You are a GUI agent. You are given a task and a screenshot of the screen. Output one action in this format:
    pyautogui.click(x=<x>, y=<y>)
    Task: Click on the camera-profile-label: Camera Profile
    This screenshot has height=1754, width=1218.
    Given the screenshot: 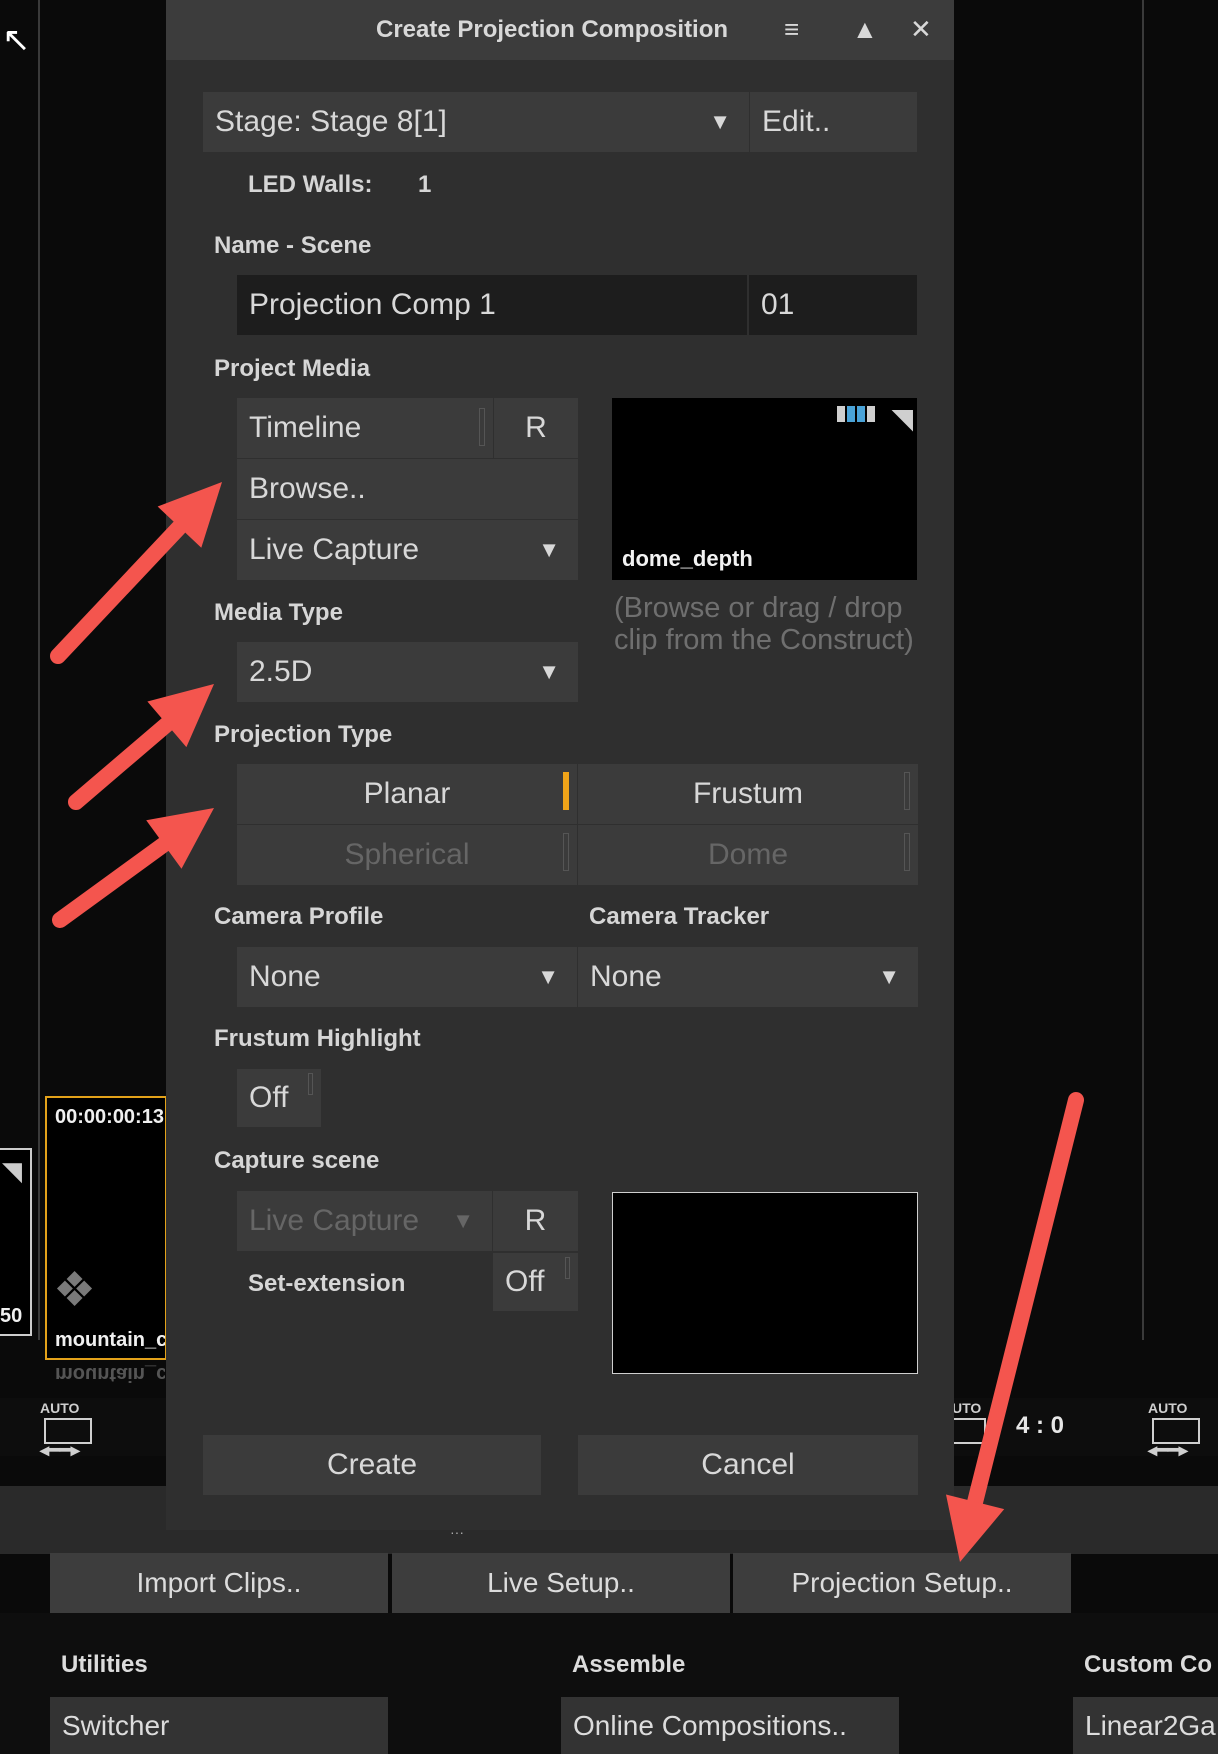 What is the action you would take?
    pyautogui.click(x=299, y=916)
    